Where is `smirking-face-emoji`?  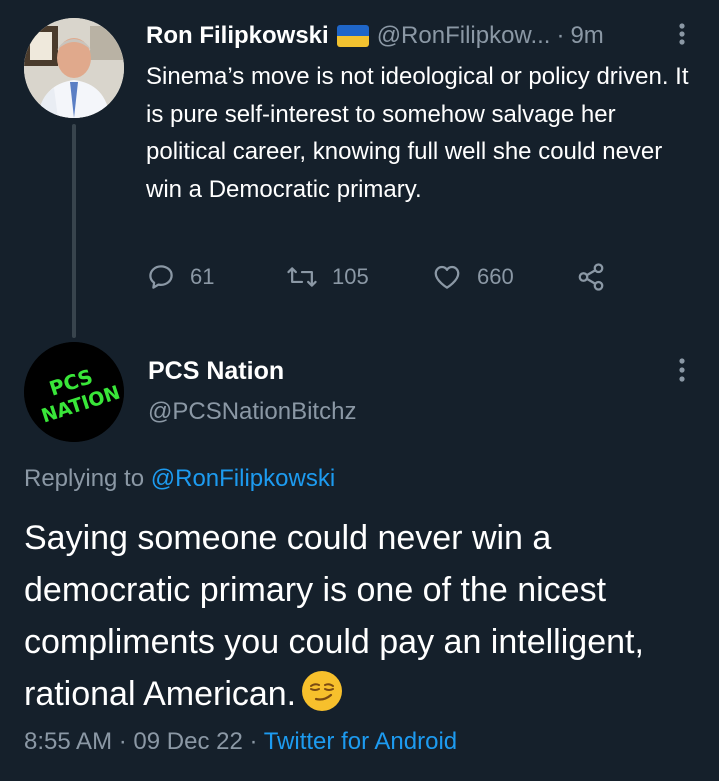 smirking-face-emoji is located at coordinates (322, 691).